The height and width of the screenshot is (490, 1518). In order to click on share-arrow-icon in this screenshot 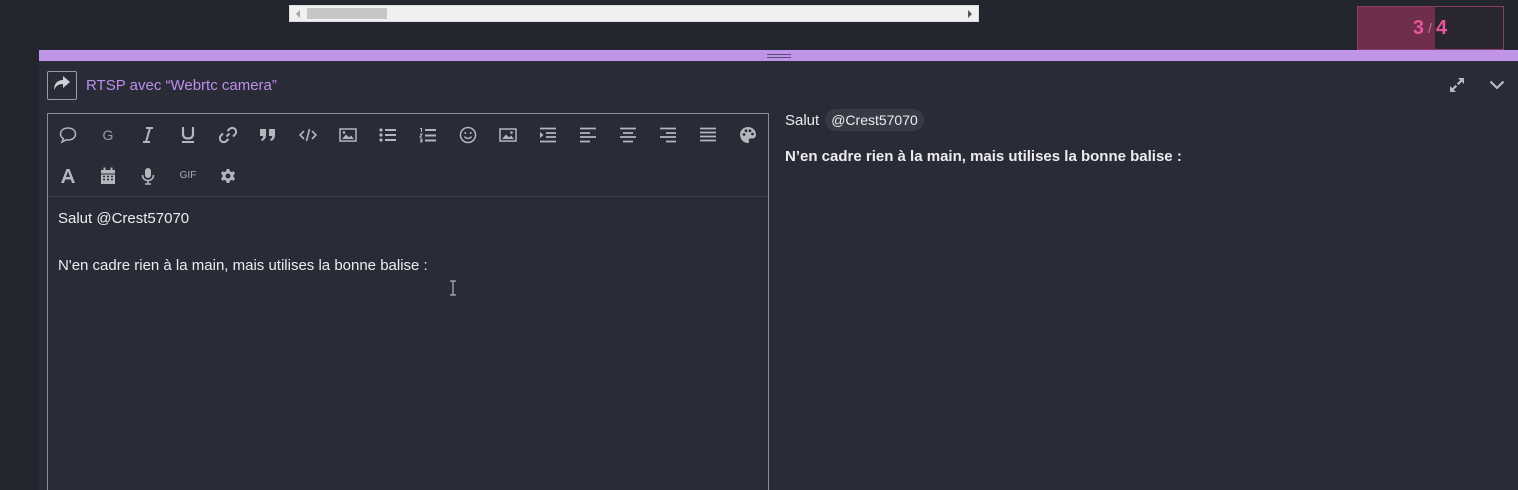, I will do `click(62, 85)`.